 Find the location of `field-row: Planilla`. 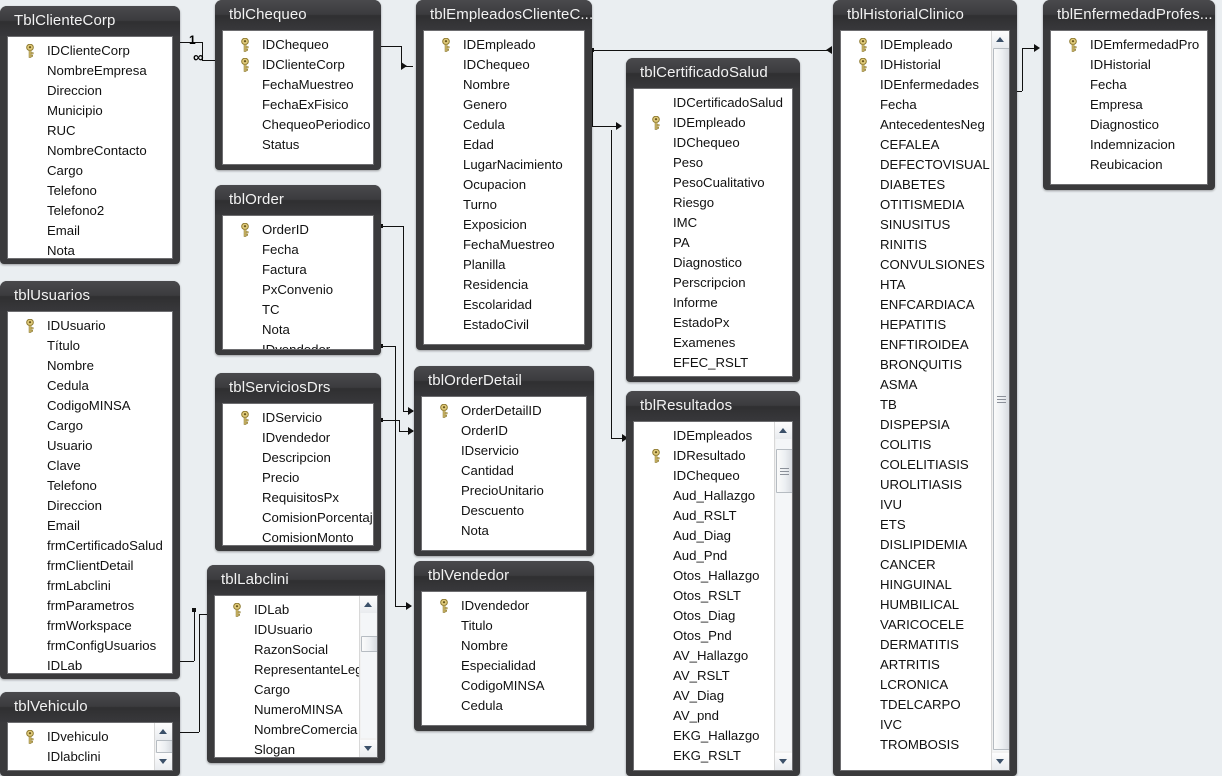

field-row: Planilla is located at coordinates (504, 265).